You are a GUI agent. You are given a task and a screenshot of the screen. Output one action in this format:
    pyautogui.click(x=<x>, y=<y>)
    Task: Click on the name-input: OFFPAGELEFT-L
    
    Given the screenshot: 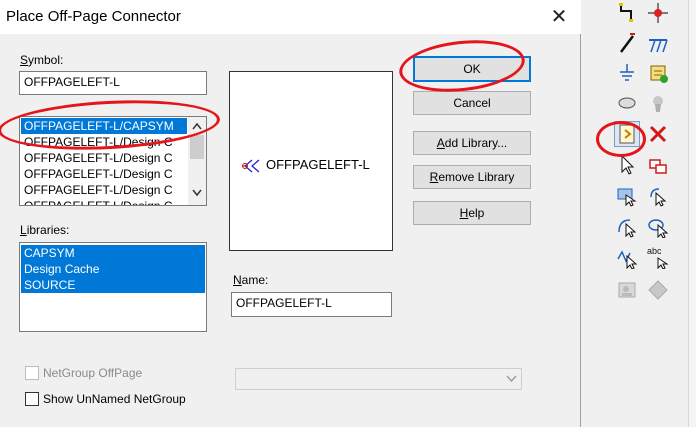 What is the action you would take?
    pyautogui.click(x=311, y=304)
    